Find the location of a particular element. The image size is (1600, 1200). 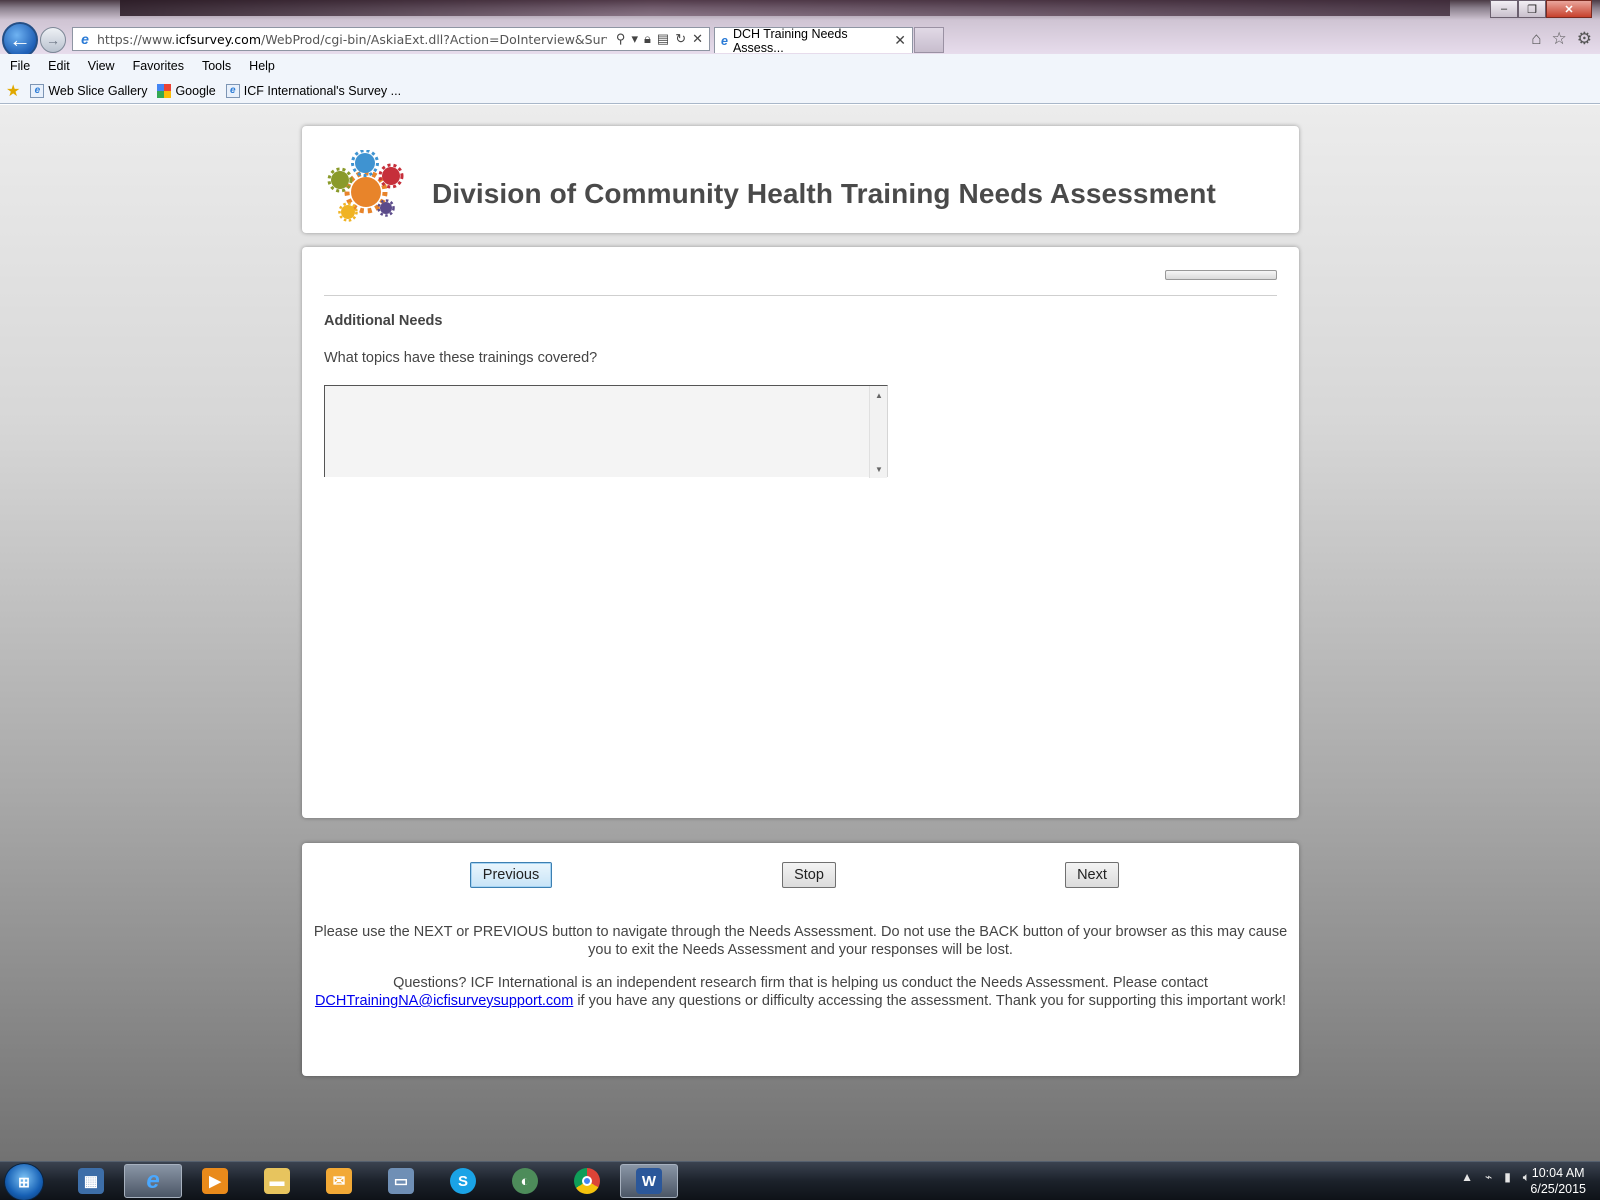

taskbar-remote-desktop: ▭ is located at coordinates (401, 1181).